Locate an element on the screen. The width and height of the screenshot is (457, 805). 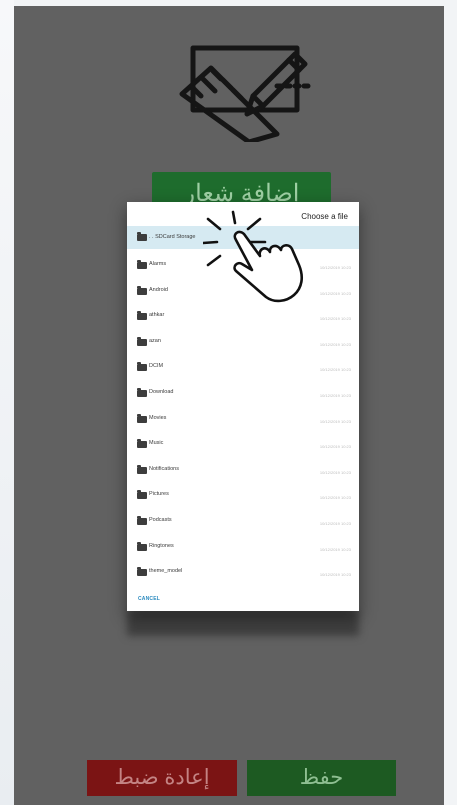
folder-row: Pictures 10/12/2019 10:23 is located at coordinates (243, 495).